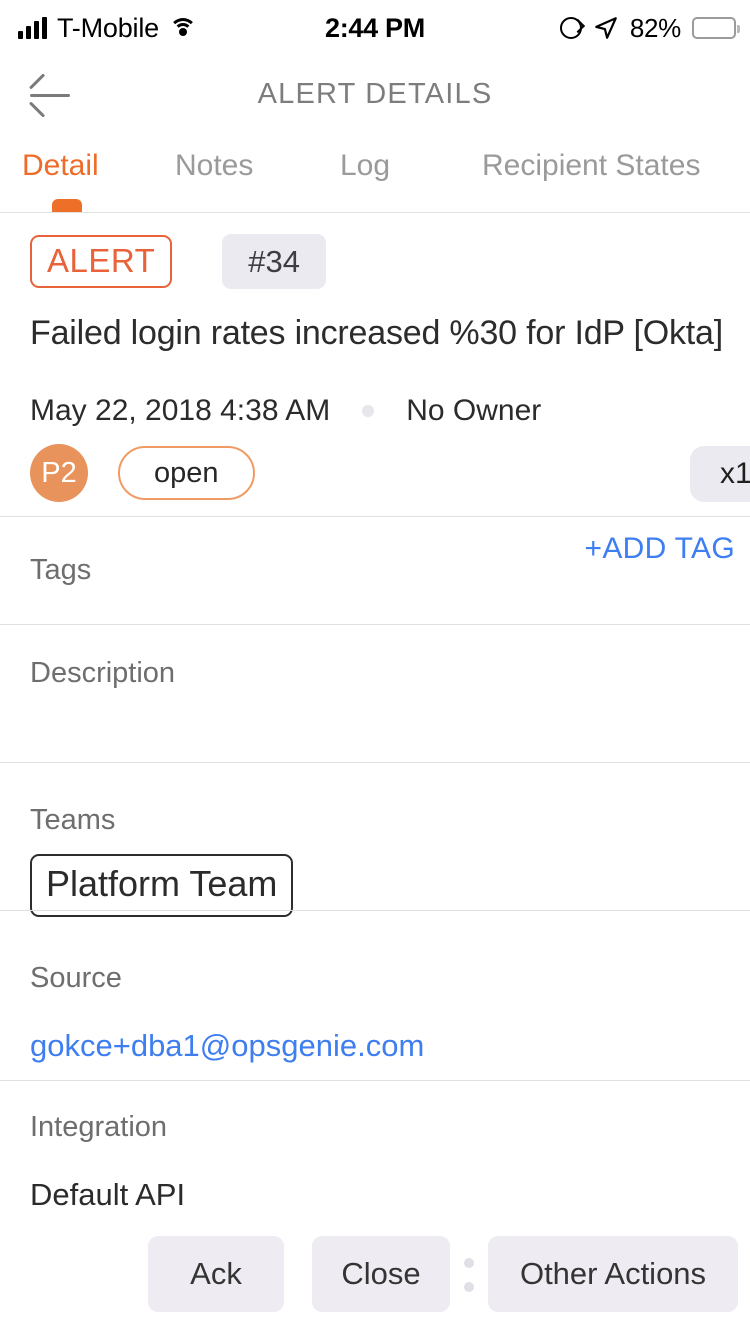 The image size is (750, 1334). I want to click on location-arrow-icon, so click(606, 28).